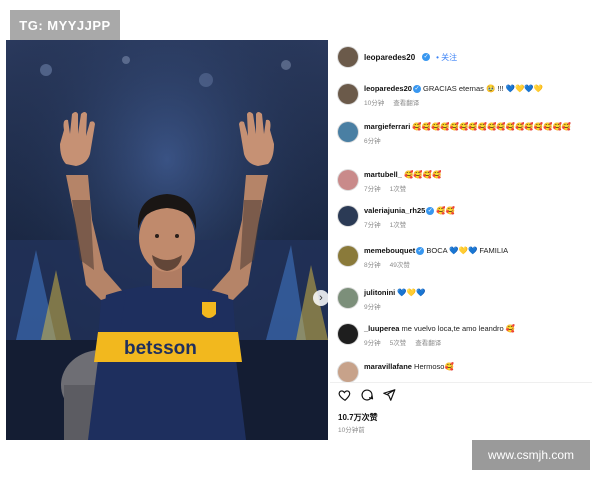 The height and width of the screenshot is (480, 600). I want to click on comment-message: Hermoso🥰, so click(434, 366).